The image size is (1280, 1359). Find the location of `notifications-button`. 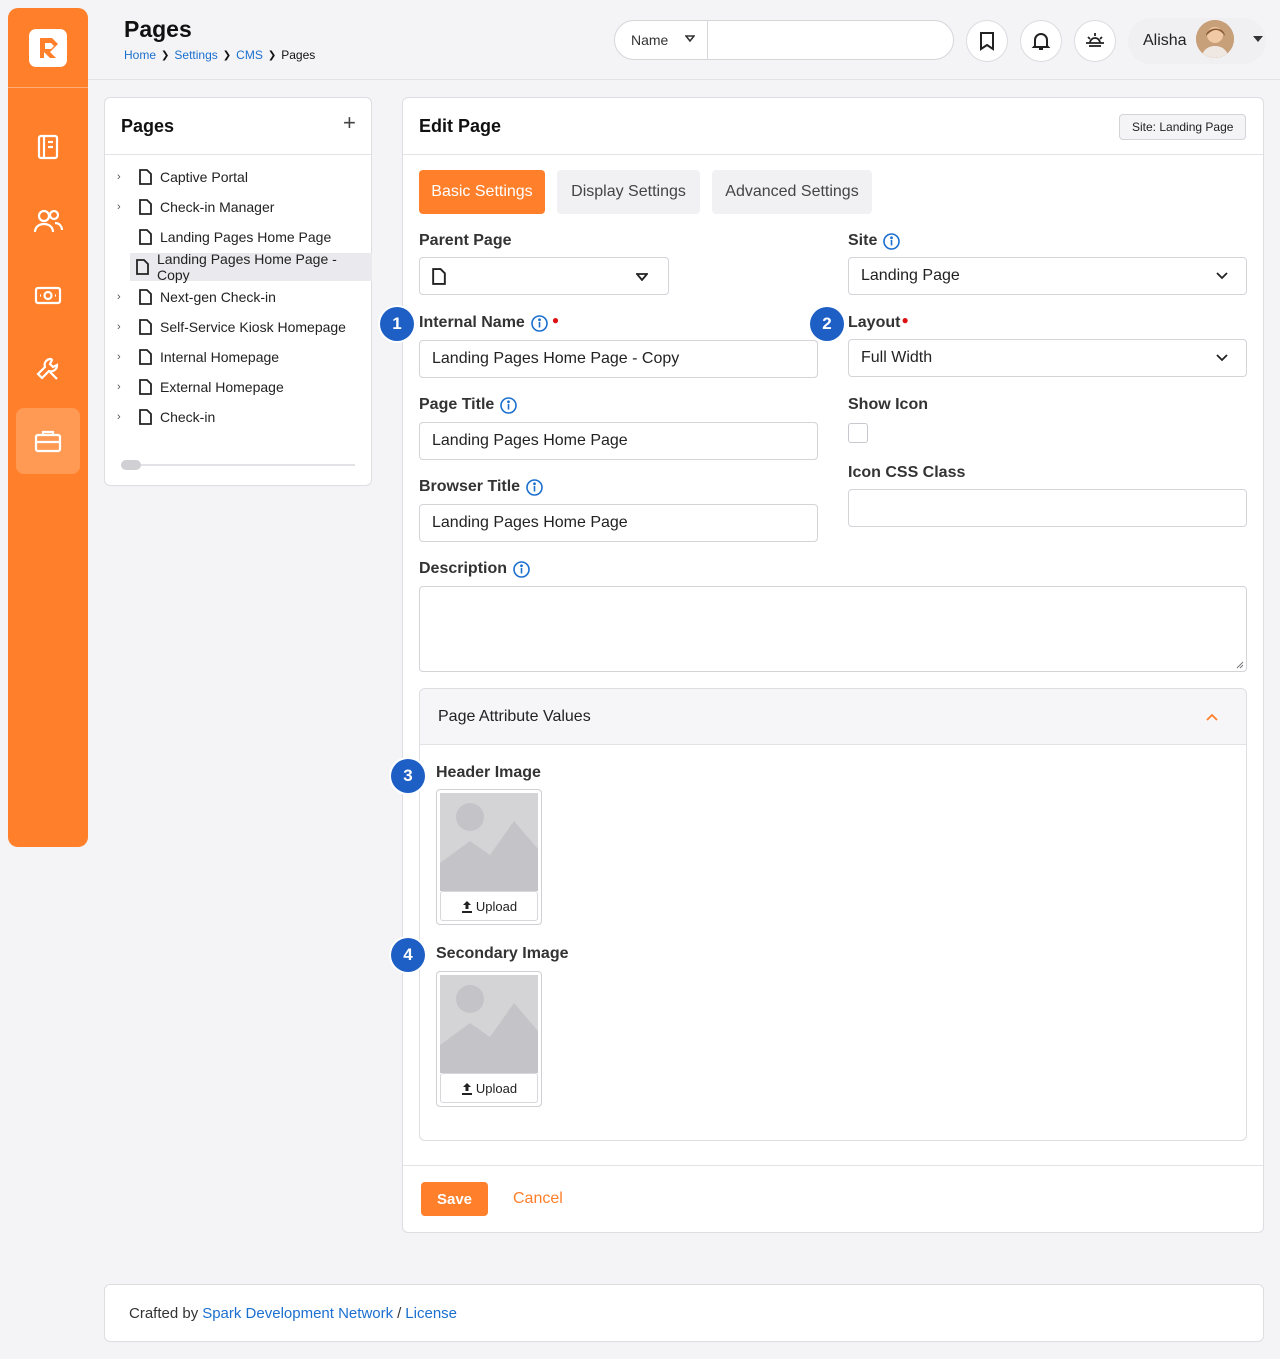

notifications-button is located at coordinates (1041, 41).